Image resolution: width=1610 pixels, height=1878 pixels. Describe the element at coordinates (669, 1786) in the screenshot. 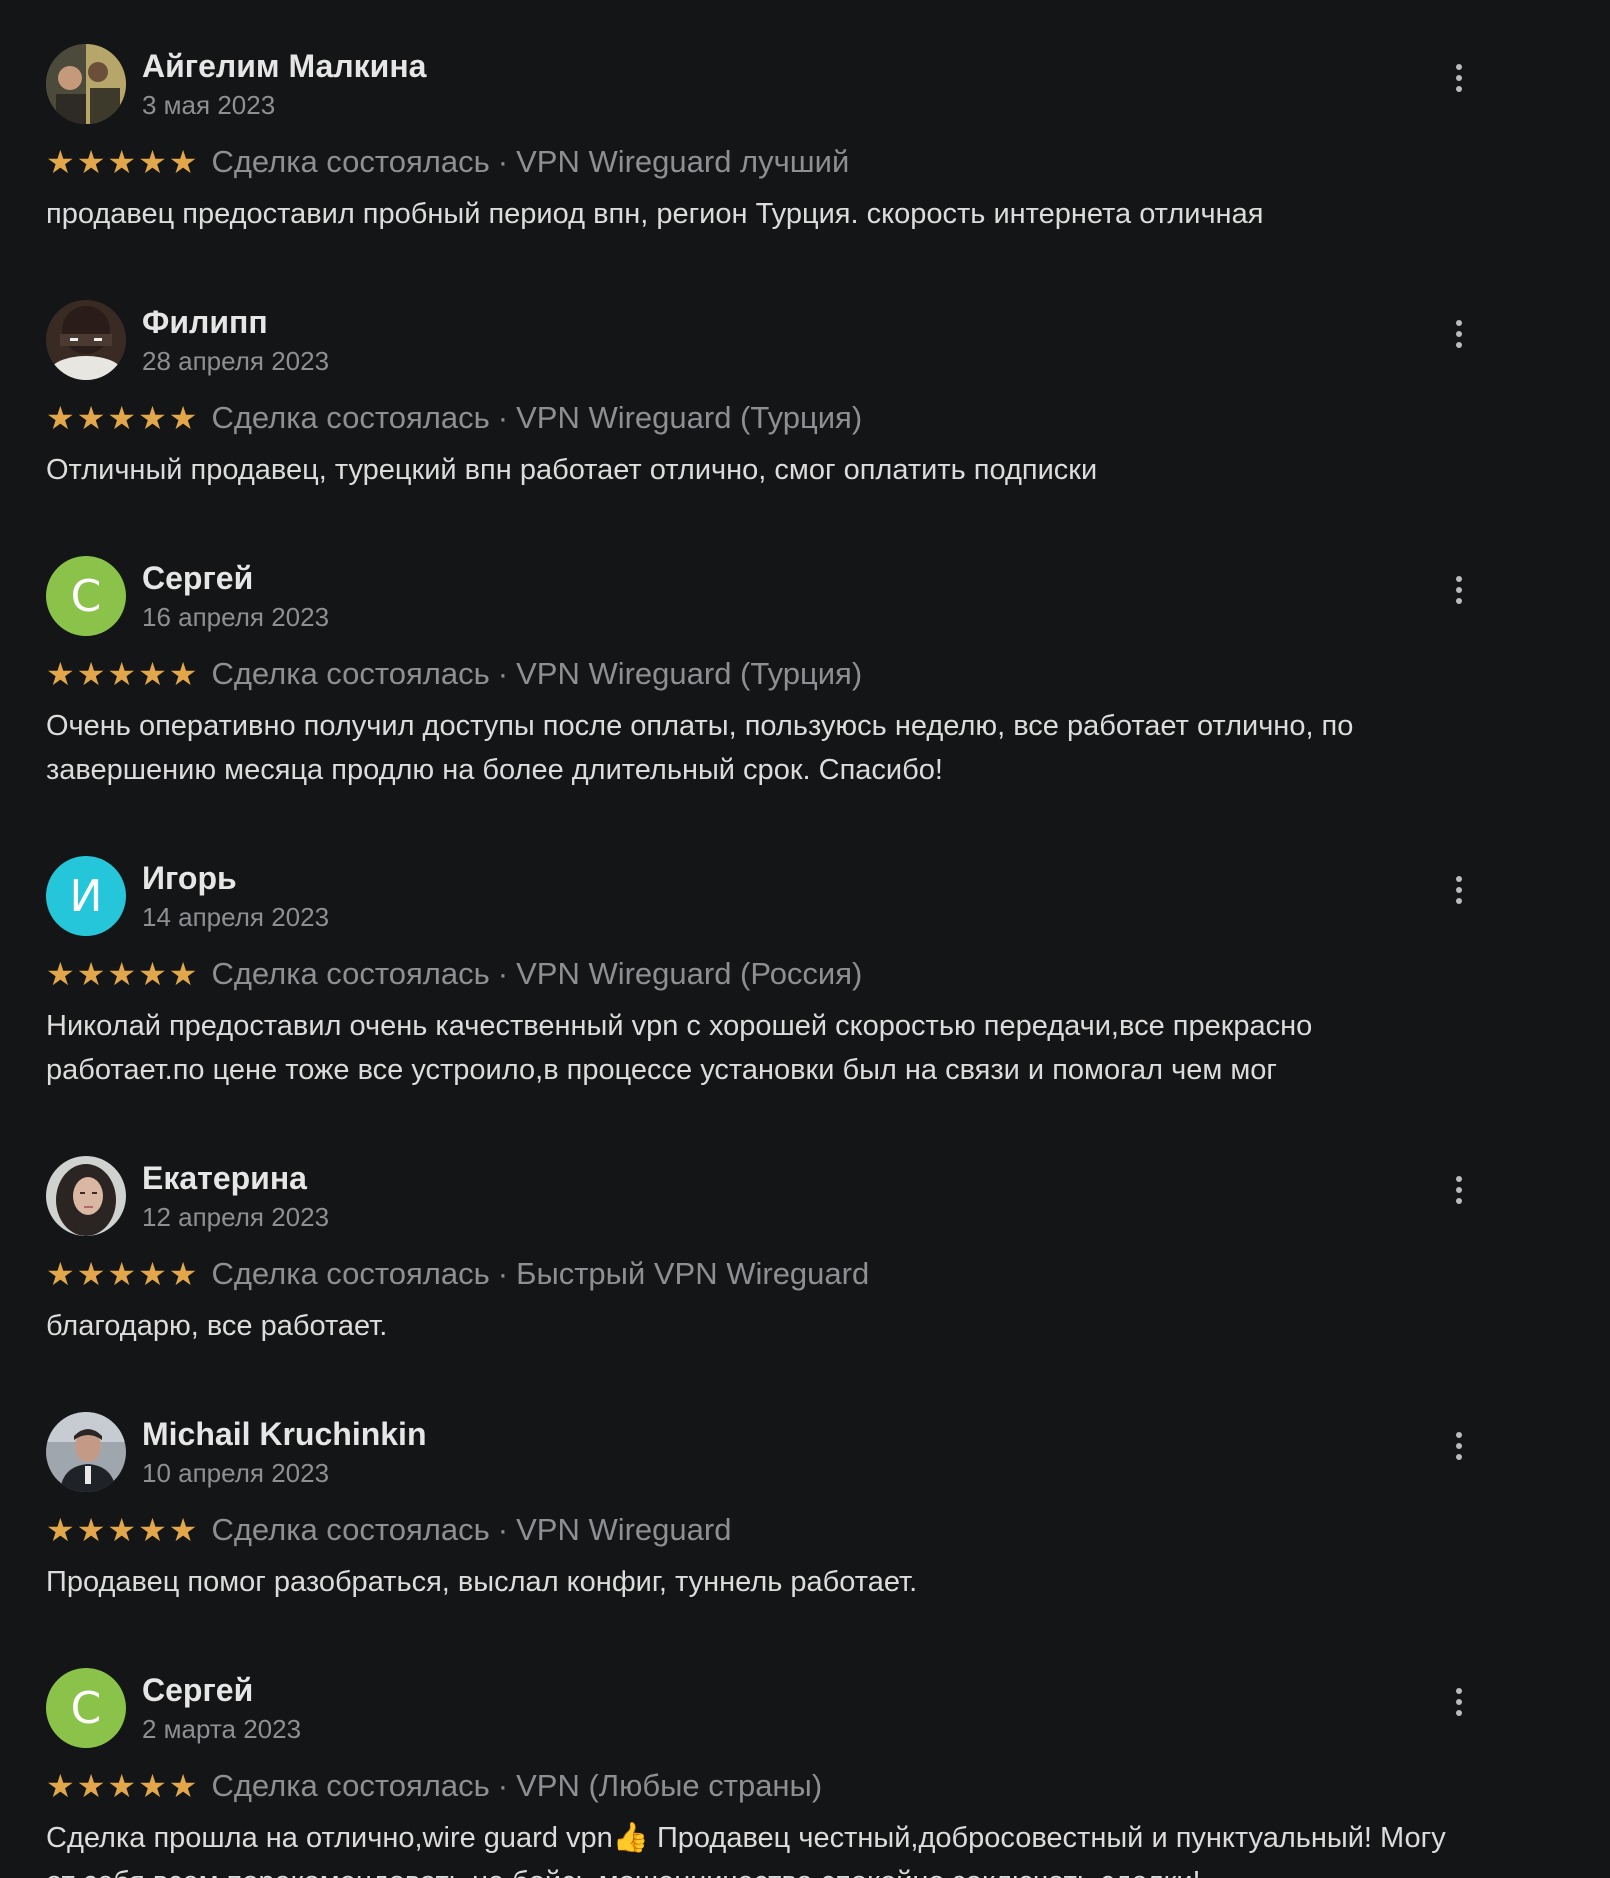

I see `product-link: VPN (Любые страны)` at that location.